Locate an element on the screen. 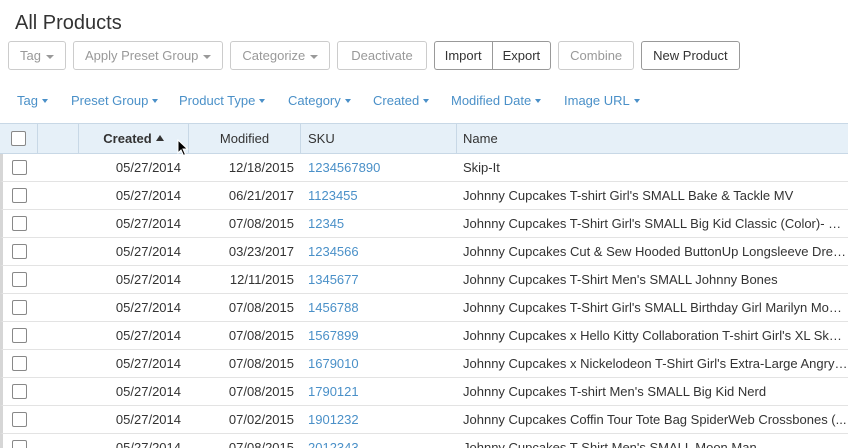  column-header-name: Name is located at coordinates (652, 138).